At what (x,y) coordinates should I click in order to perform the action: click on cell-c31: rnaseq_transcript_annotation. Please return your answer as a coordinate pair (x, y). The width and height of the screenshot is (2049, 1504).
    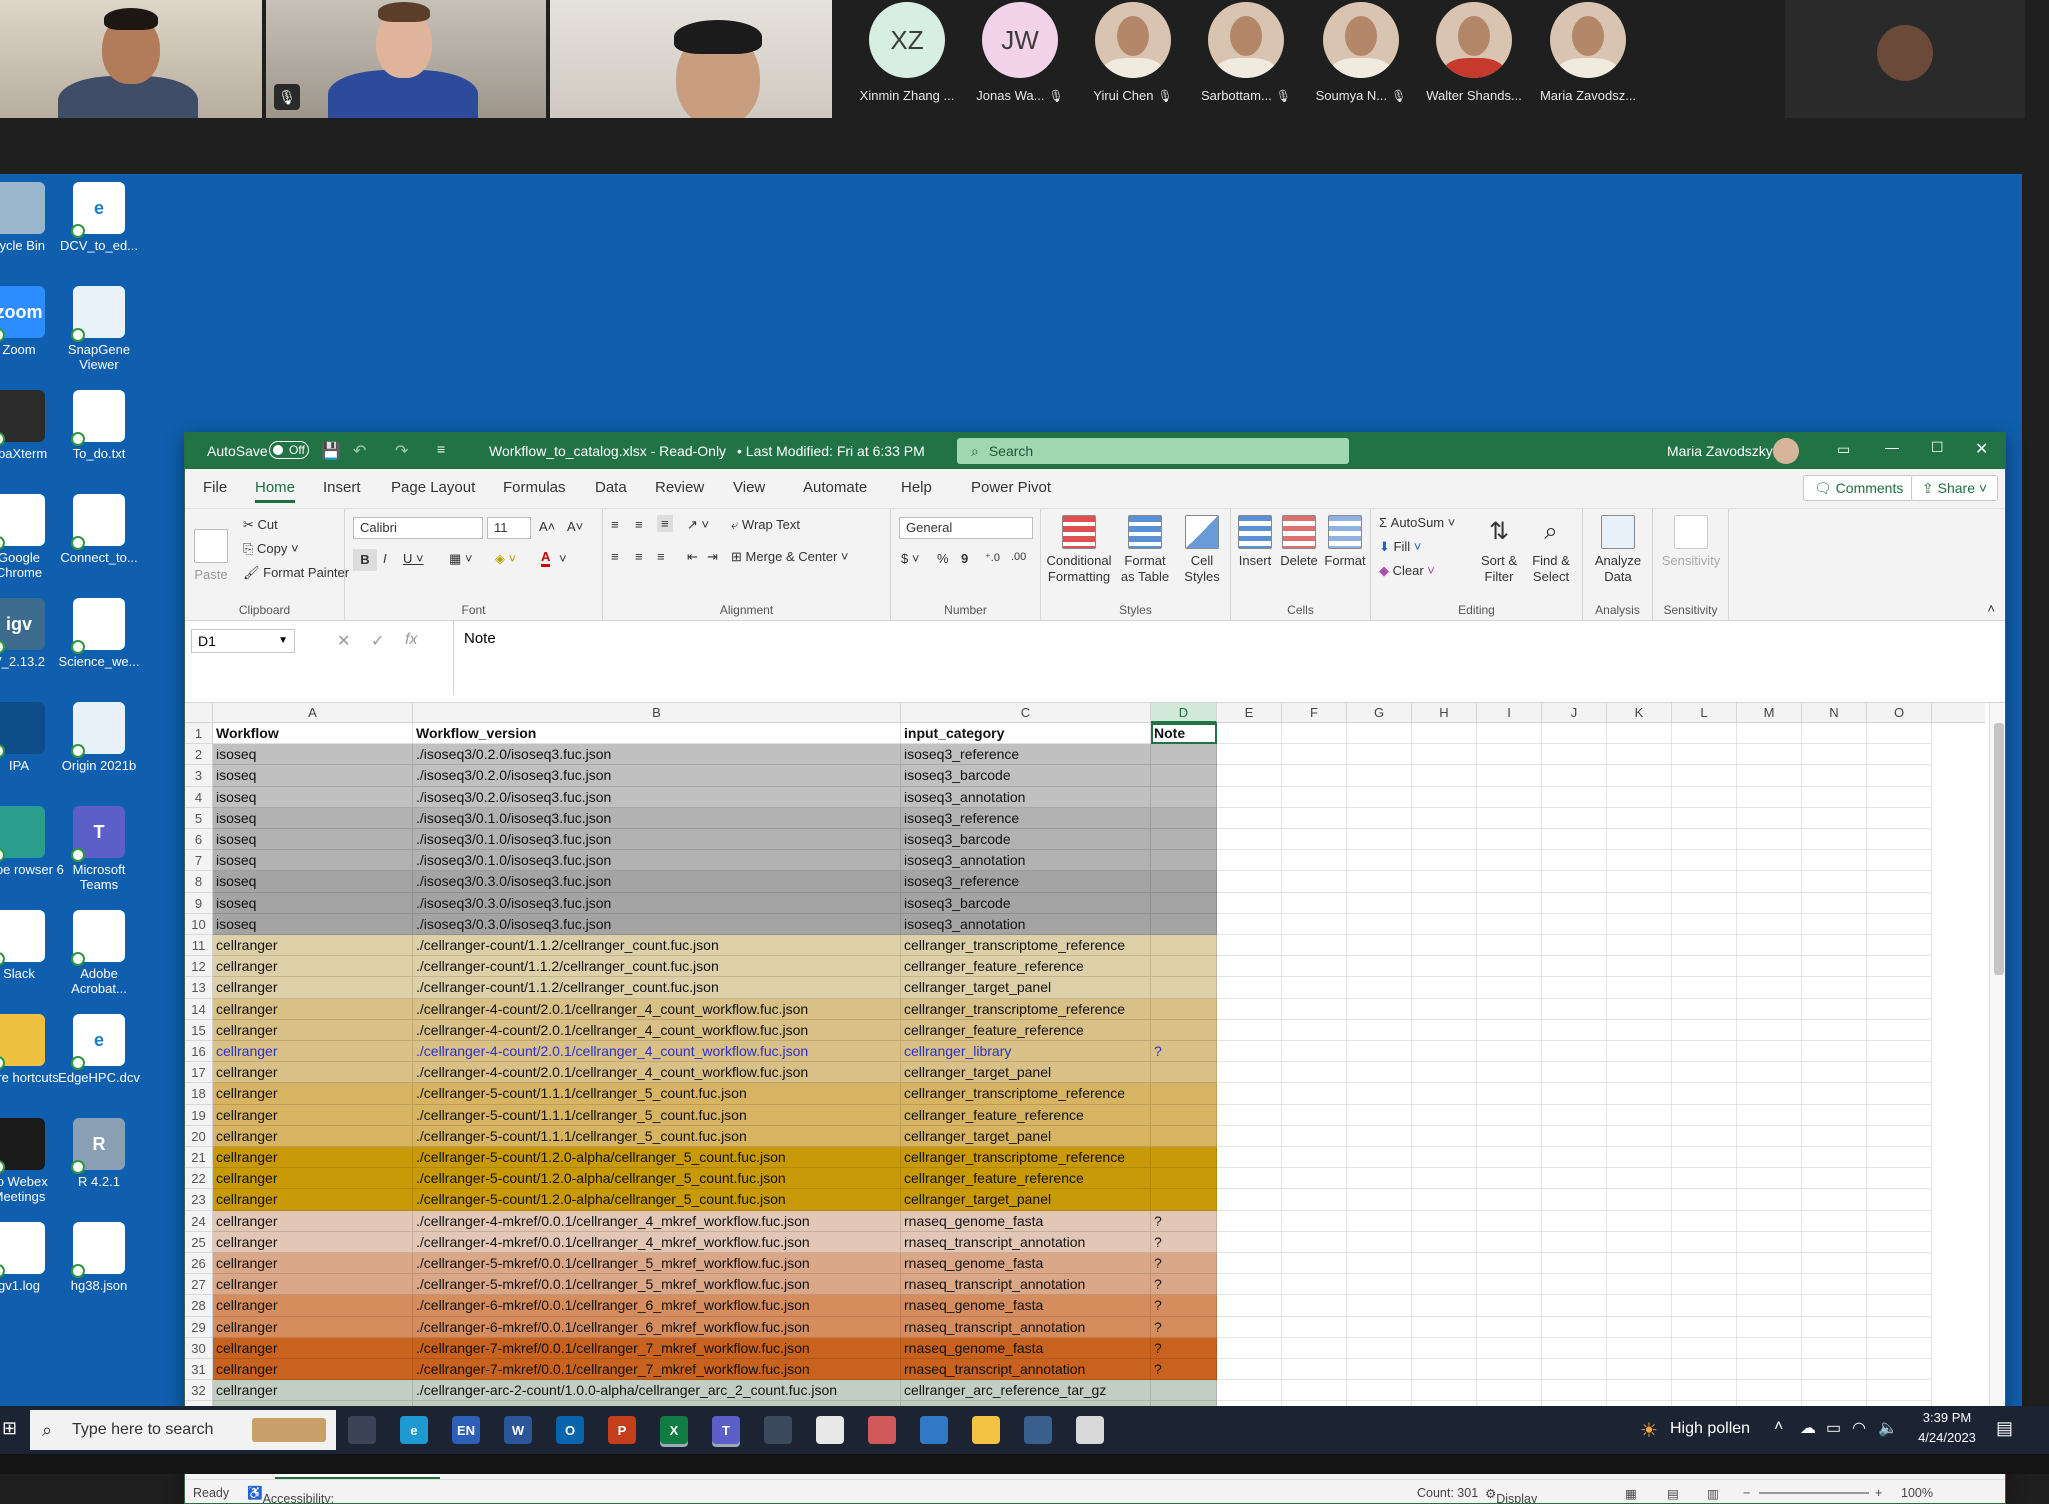
    Looking at the image, I should click on (1026, 1370).